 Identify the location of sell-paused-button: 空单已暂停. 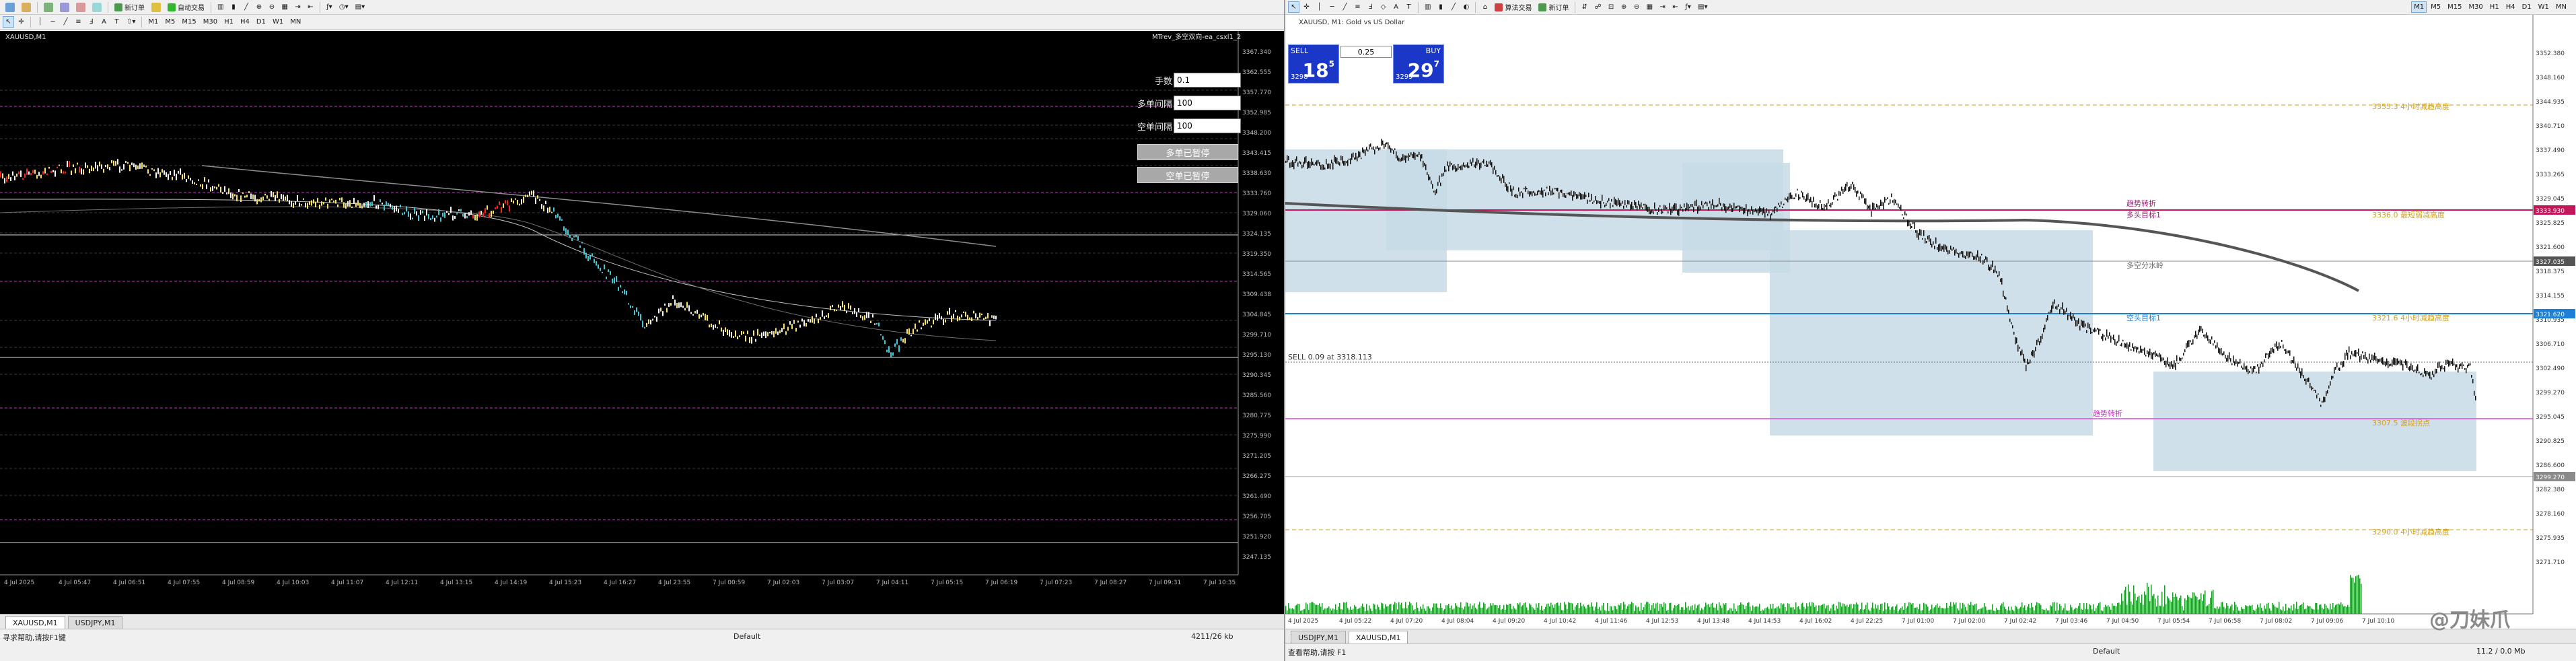
(1187, 175).